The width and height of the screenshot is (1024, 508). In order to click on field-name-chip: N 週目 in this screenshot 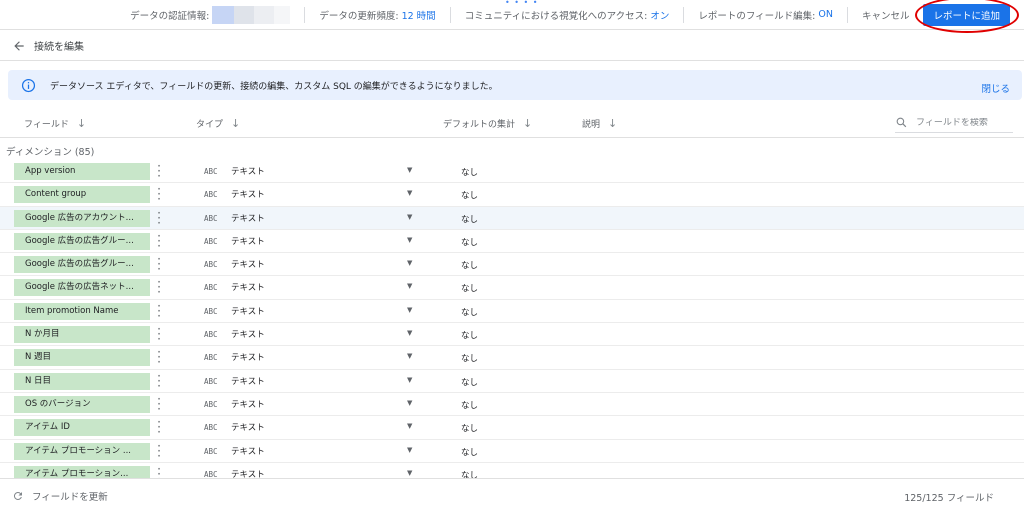, I will do `click(82, 358)`.